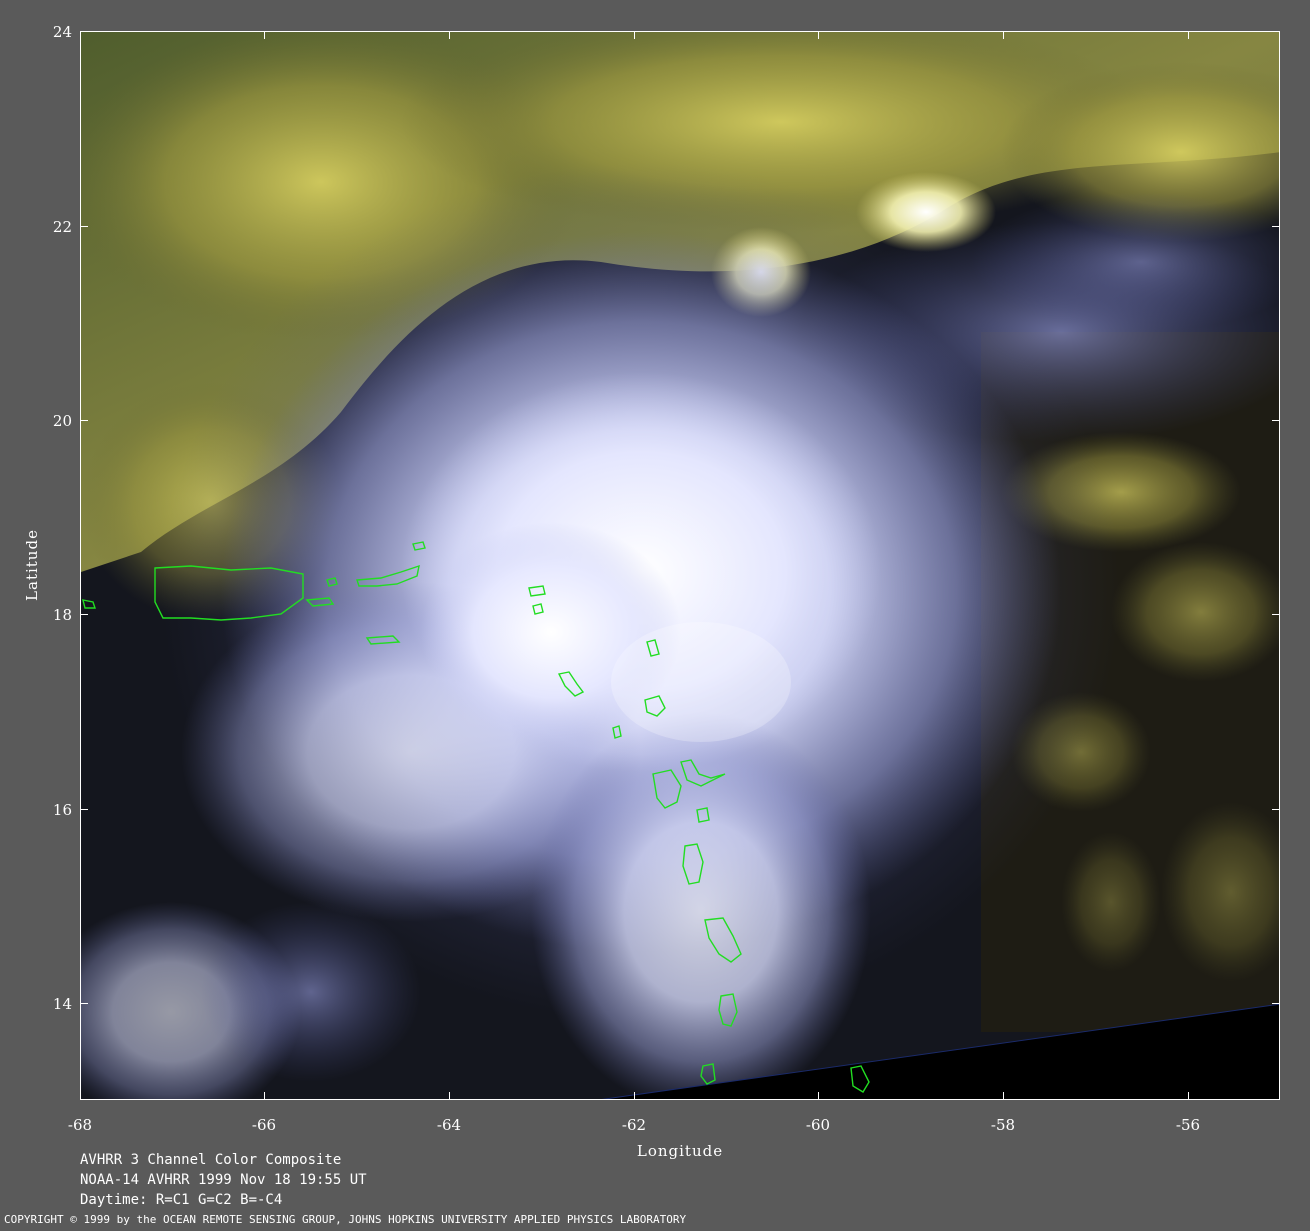 Image resolution: width=1310 pixels, height=1231 pixels. Describe the element at coordinates (1188, 1125) in the screenshot. I see `lon-tick-label: -56` at that location.